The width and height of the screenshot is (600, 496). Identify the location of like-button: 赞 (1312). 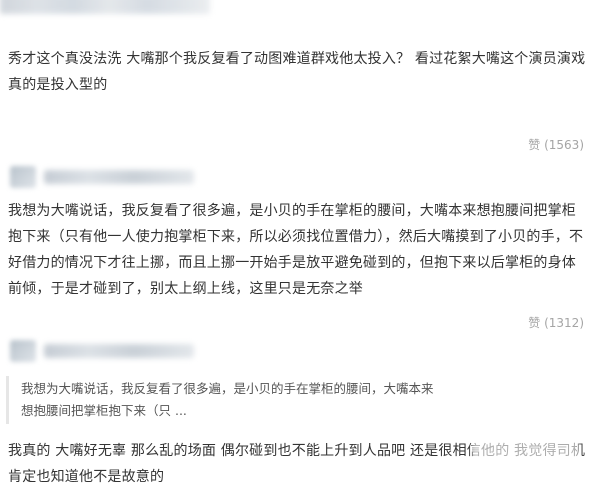
(556, 322).